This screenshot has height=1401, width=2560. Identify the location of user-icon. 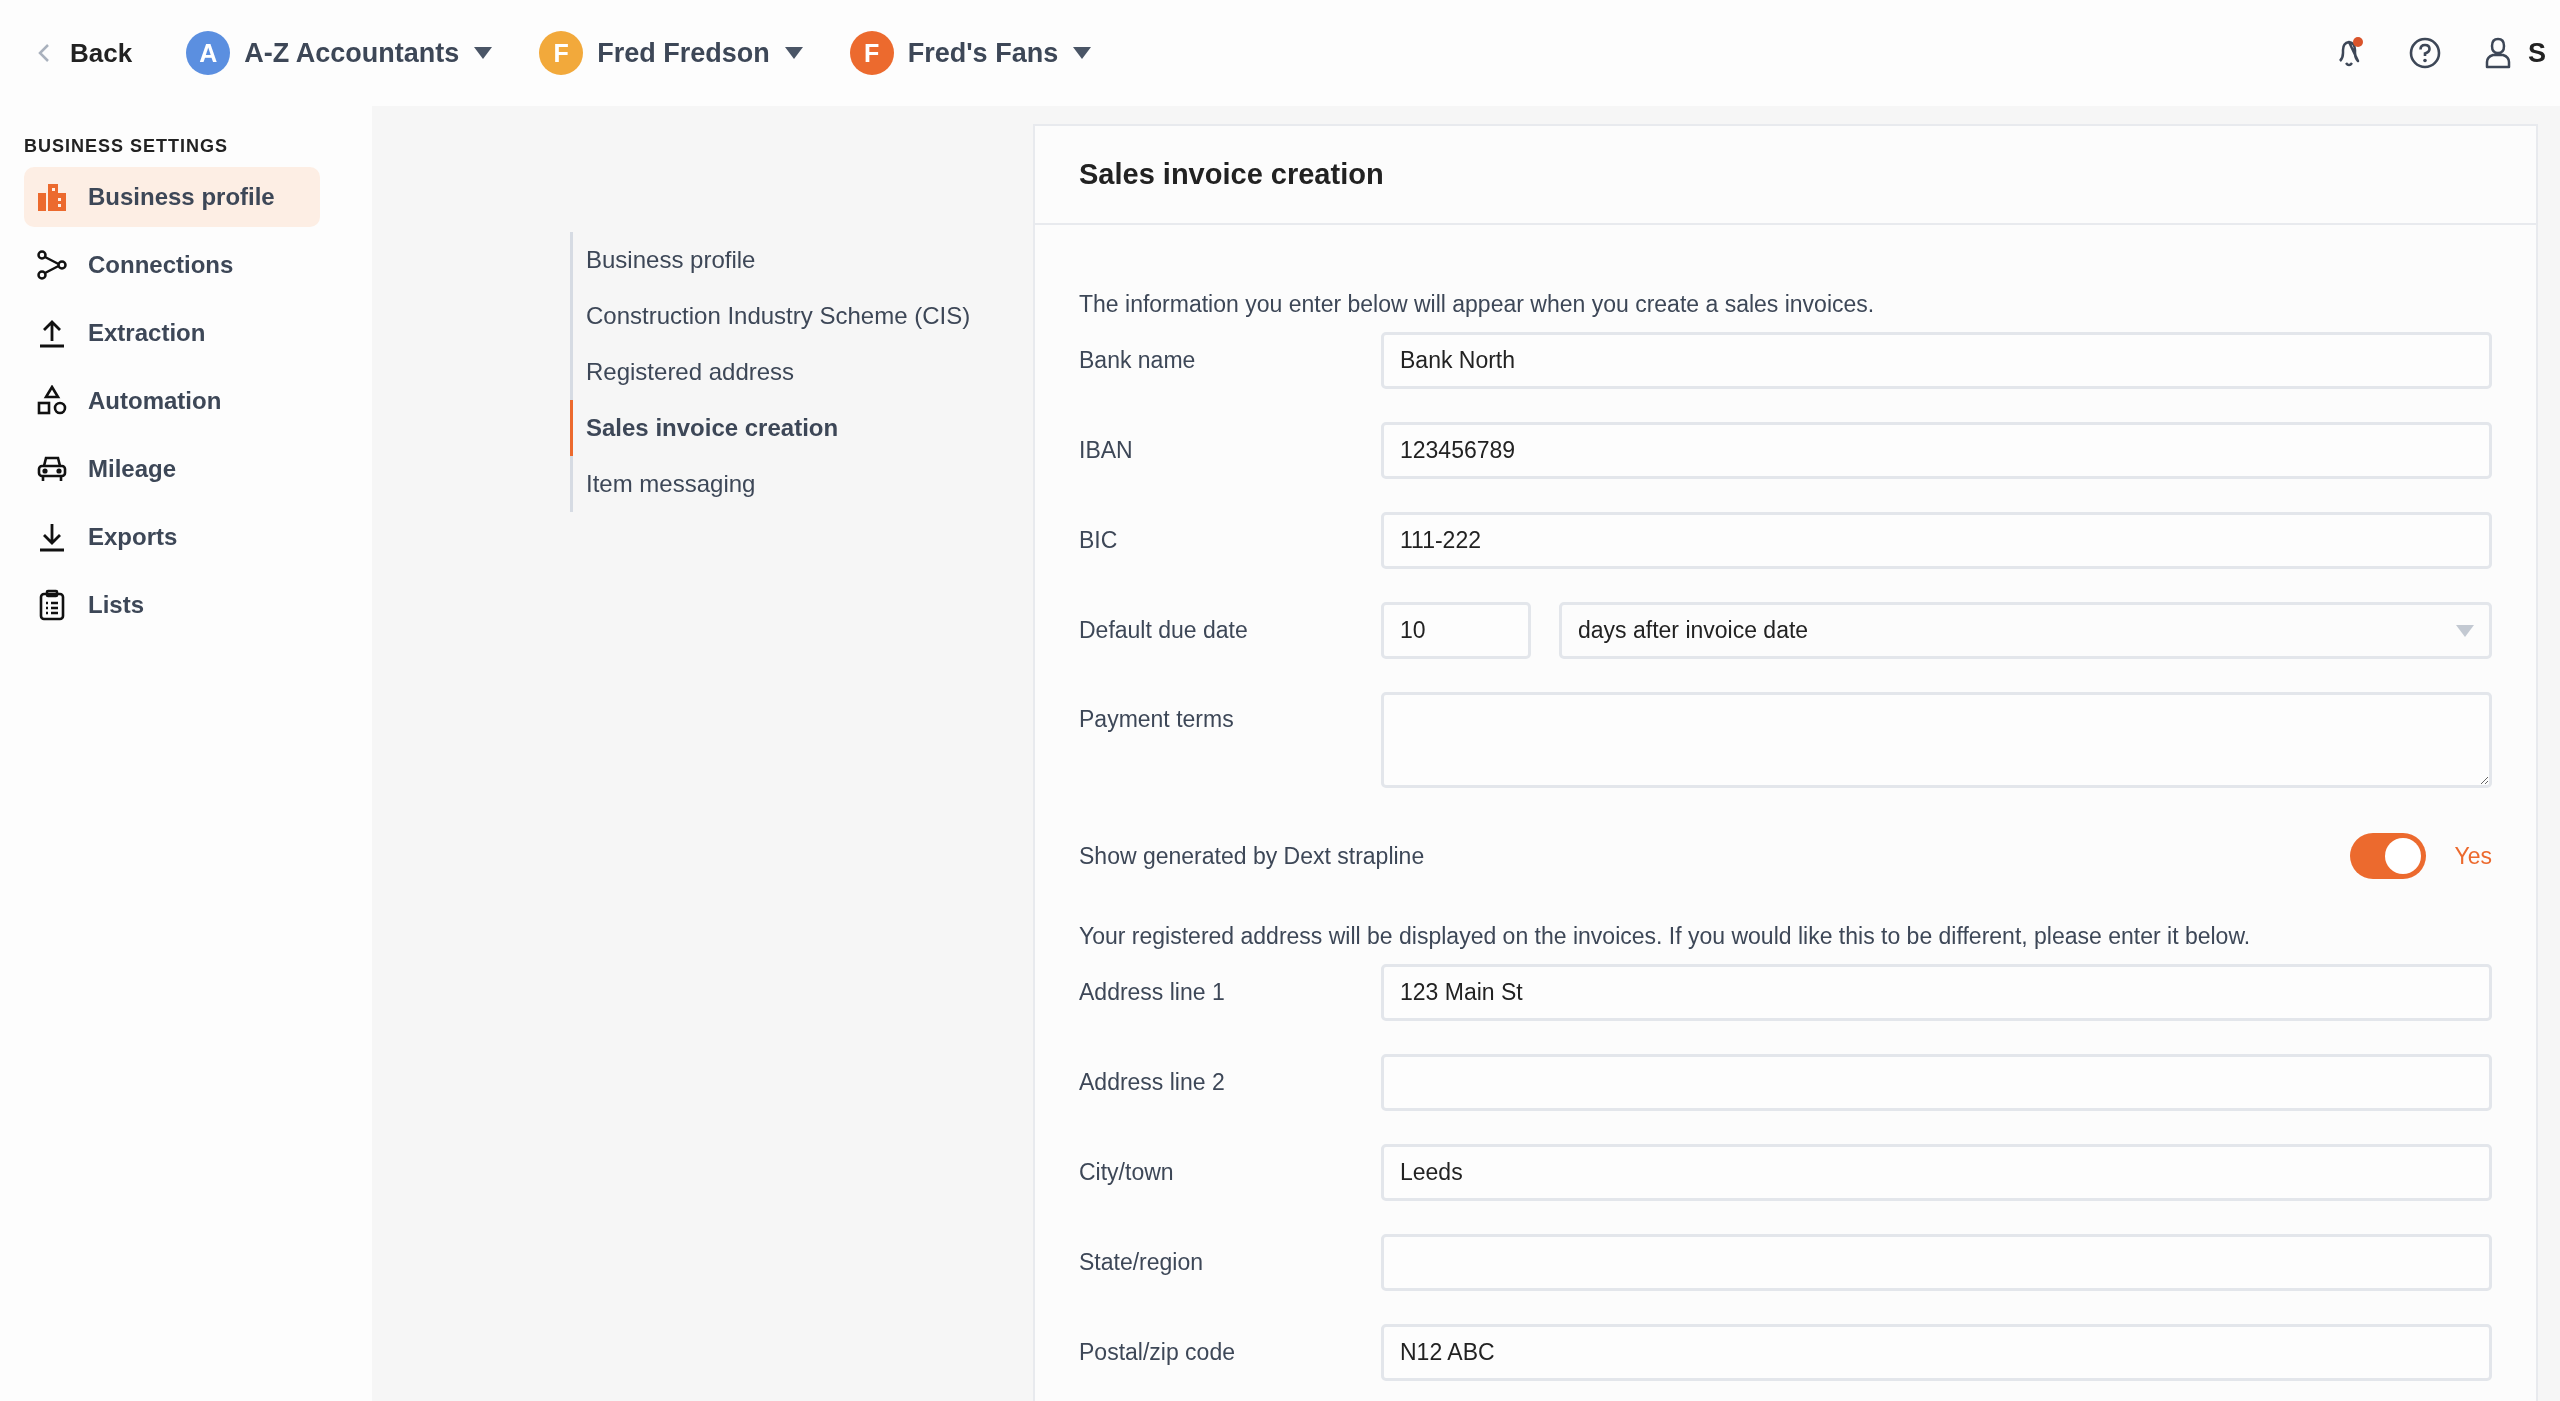
(2498, 53).